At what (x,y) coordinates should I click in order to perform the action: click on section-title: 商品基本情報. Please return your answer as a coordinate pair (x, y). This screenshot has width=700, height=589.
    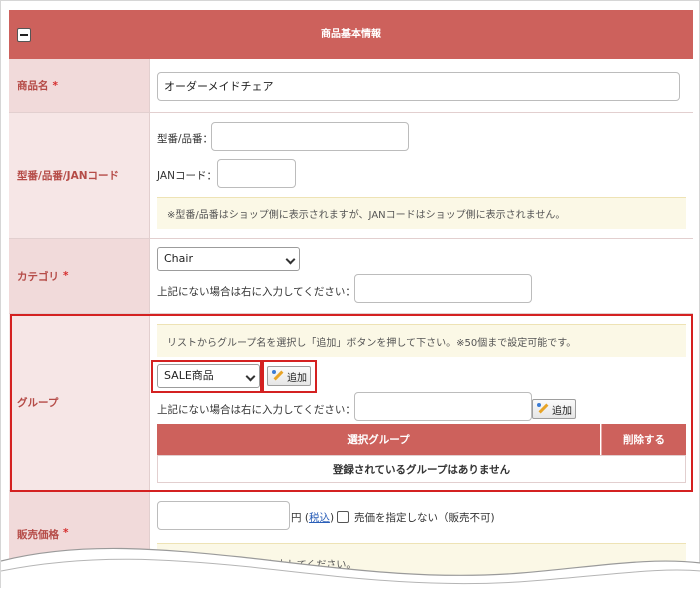
    Looking at the image, I should click on (351, 34).